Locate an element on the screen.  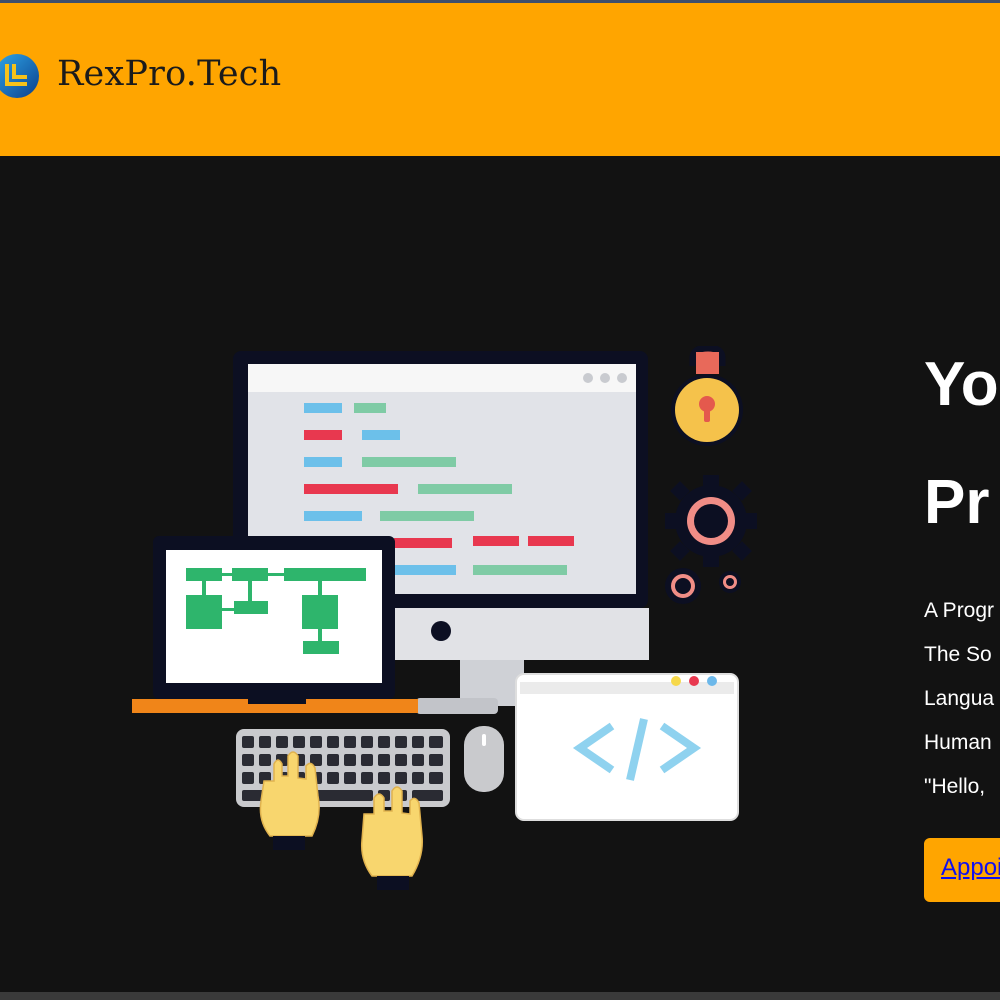
hero-paragraph-line-3: Langua is located at coordinates (959, 698).